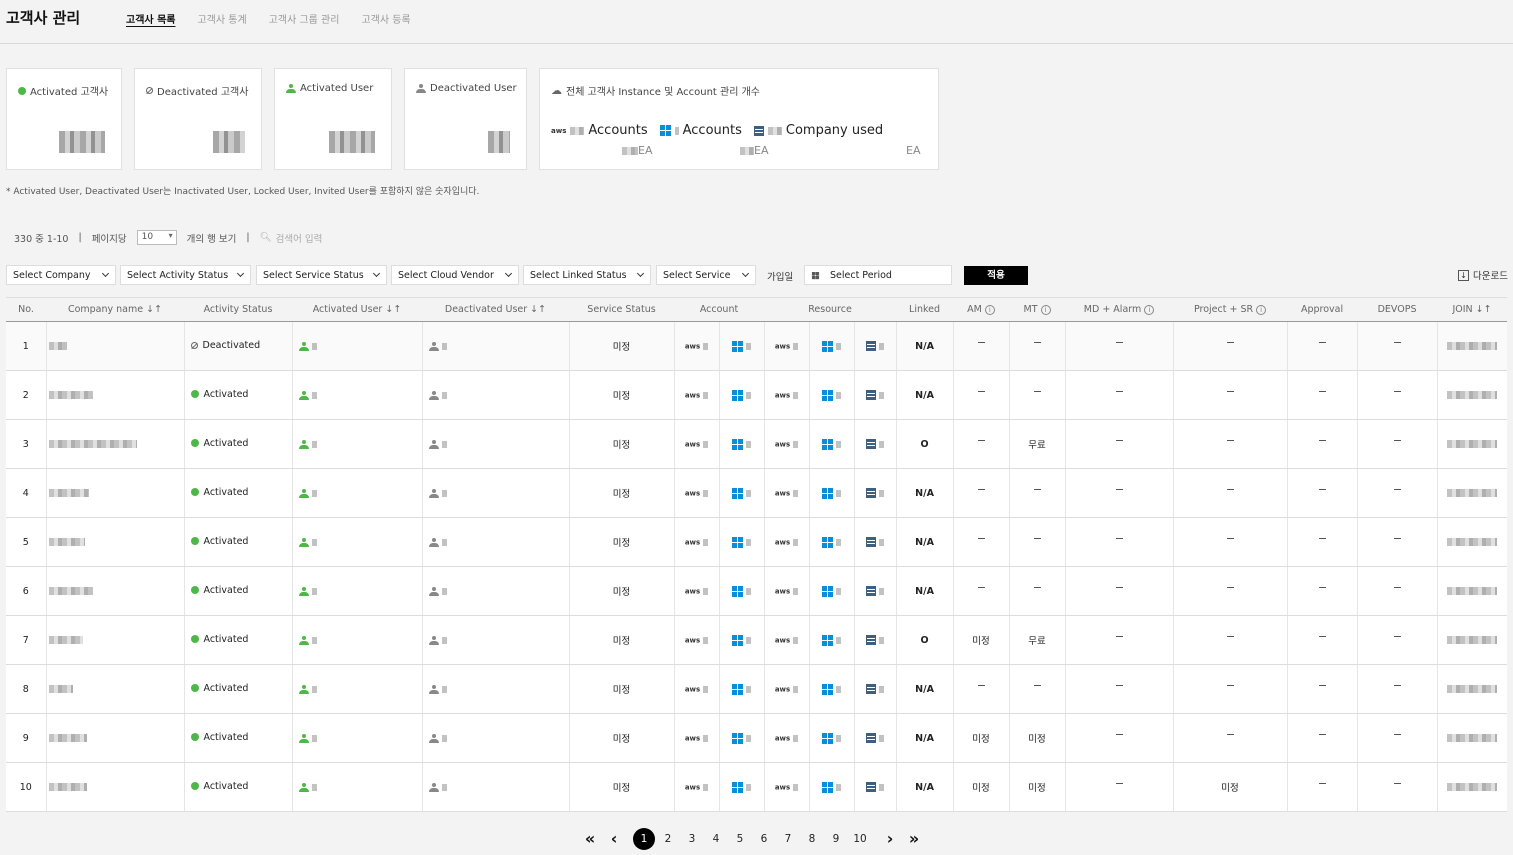  I want to click on activity-status-filter: Select Activity Status, so click(185, 275).